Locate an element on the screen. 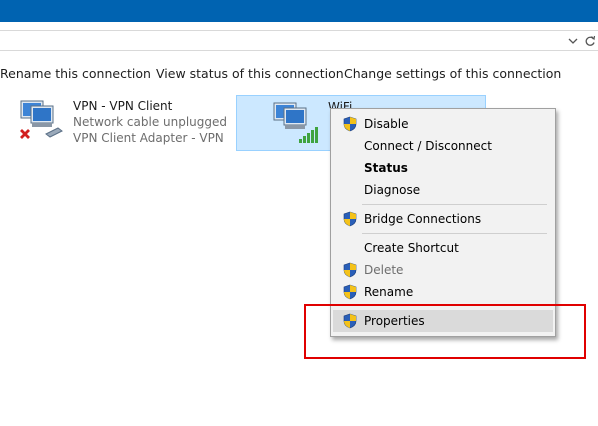 The height and width of the screenshot is (426, 598). vpn-adapter-name: VPN - VPN Client is located at coordinates (123, 106).